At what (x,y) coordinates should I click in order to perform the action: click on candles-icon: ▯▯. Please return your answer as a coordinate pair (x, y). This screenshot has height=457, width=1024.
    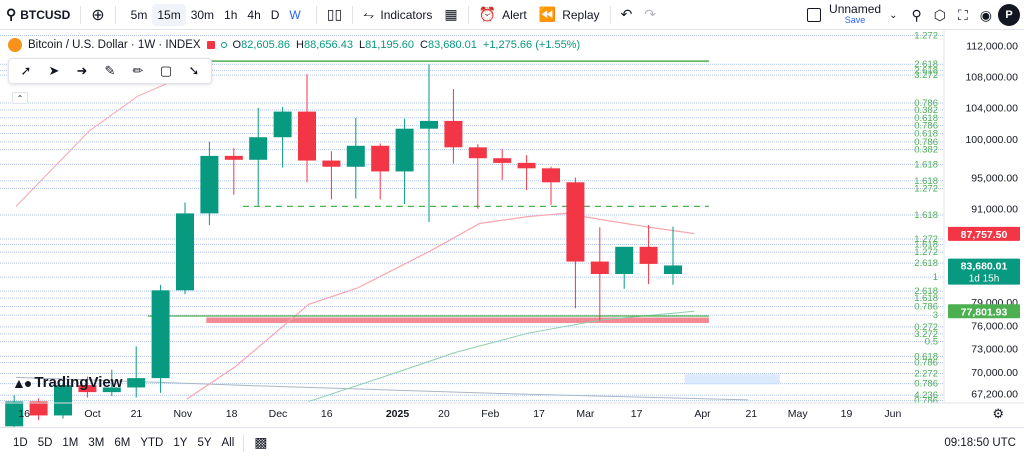
    Looking at the image, I should click on (334, 14).